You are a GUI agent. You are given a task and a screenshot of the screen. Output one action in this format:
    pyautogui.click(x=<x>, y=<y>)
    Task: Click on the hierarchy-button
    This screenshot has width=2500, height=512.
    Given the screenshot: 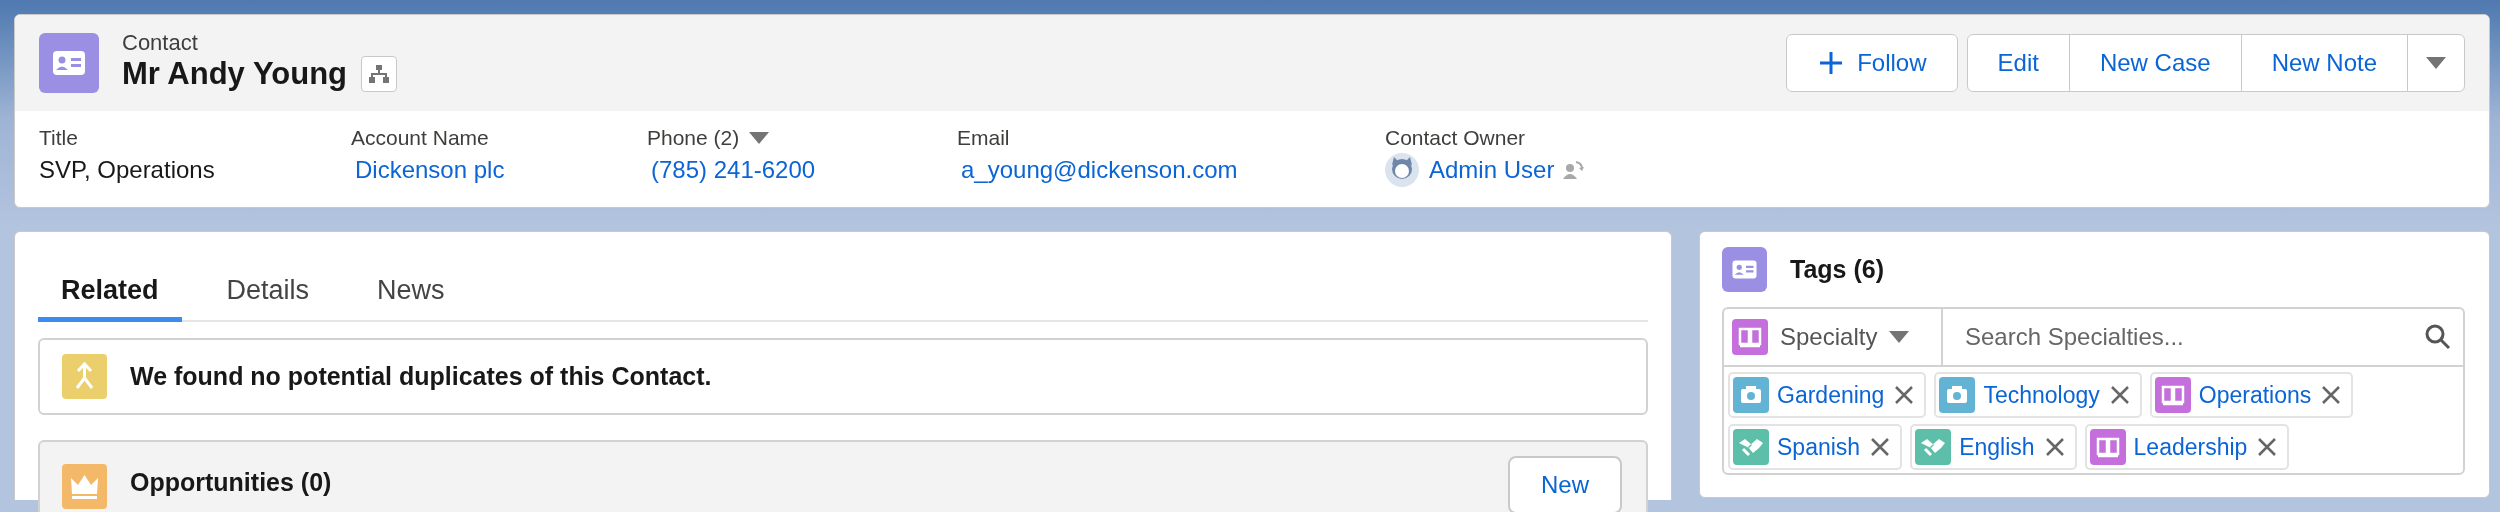 What is the action you would take?
    pyautogui.click(x=379, y=74)
    